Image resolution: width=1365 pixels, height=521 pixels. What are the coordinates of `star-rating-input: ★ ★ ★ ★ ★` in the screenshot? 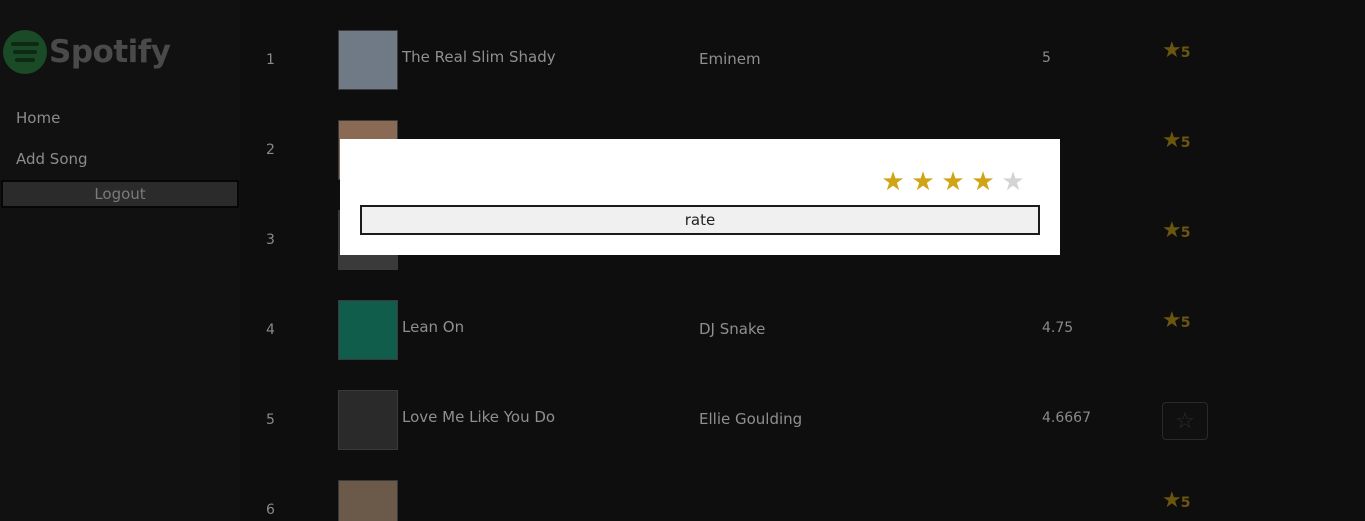 It's located at (953, 182).